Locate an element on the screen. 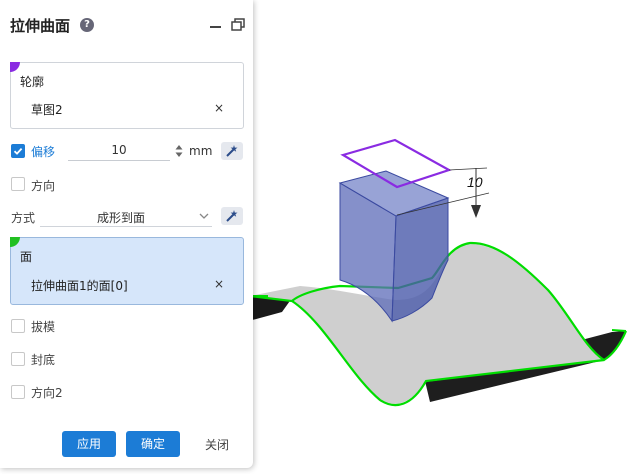 Image resolution: width=630 pixels, height=474 pixels. face-color-marker is located at coordinates (15, 242).